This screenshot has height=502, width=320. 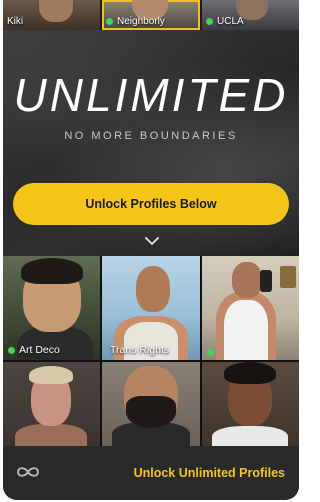 What do you see at coordinates (152, 241) in the screenshot?
I see `chevron-down-icon` at bounding box center [152, 241].